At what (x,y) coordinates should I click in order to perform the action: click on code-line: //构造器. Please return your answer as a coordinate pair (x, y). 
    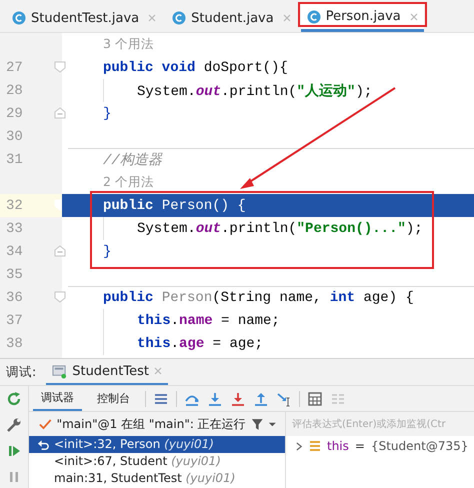
    Looking at the image, I should click on (132, 160).